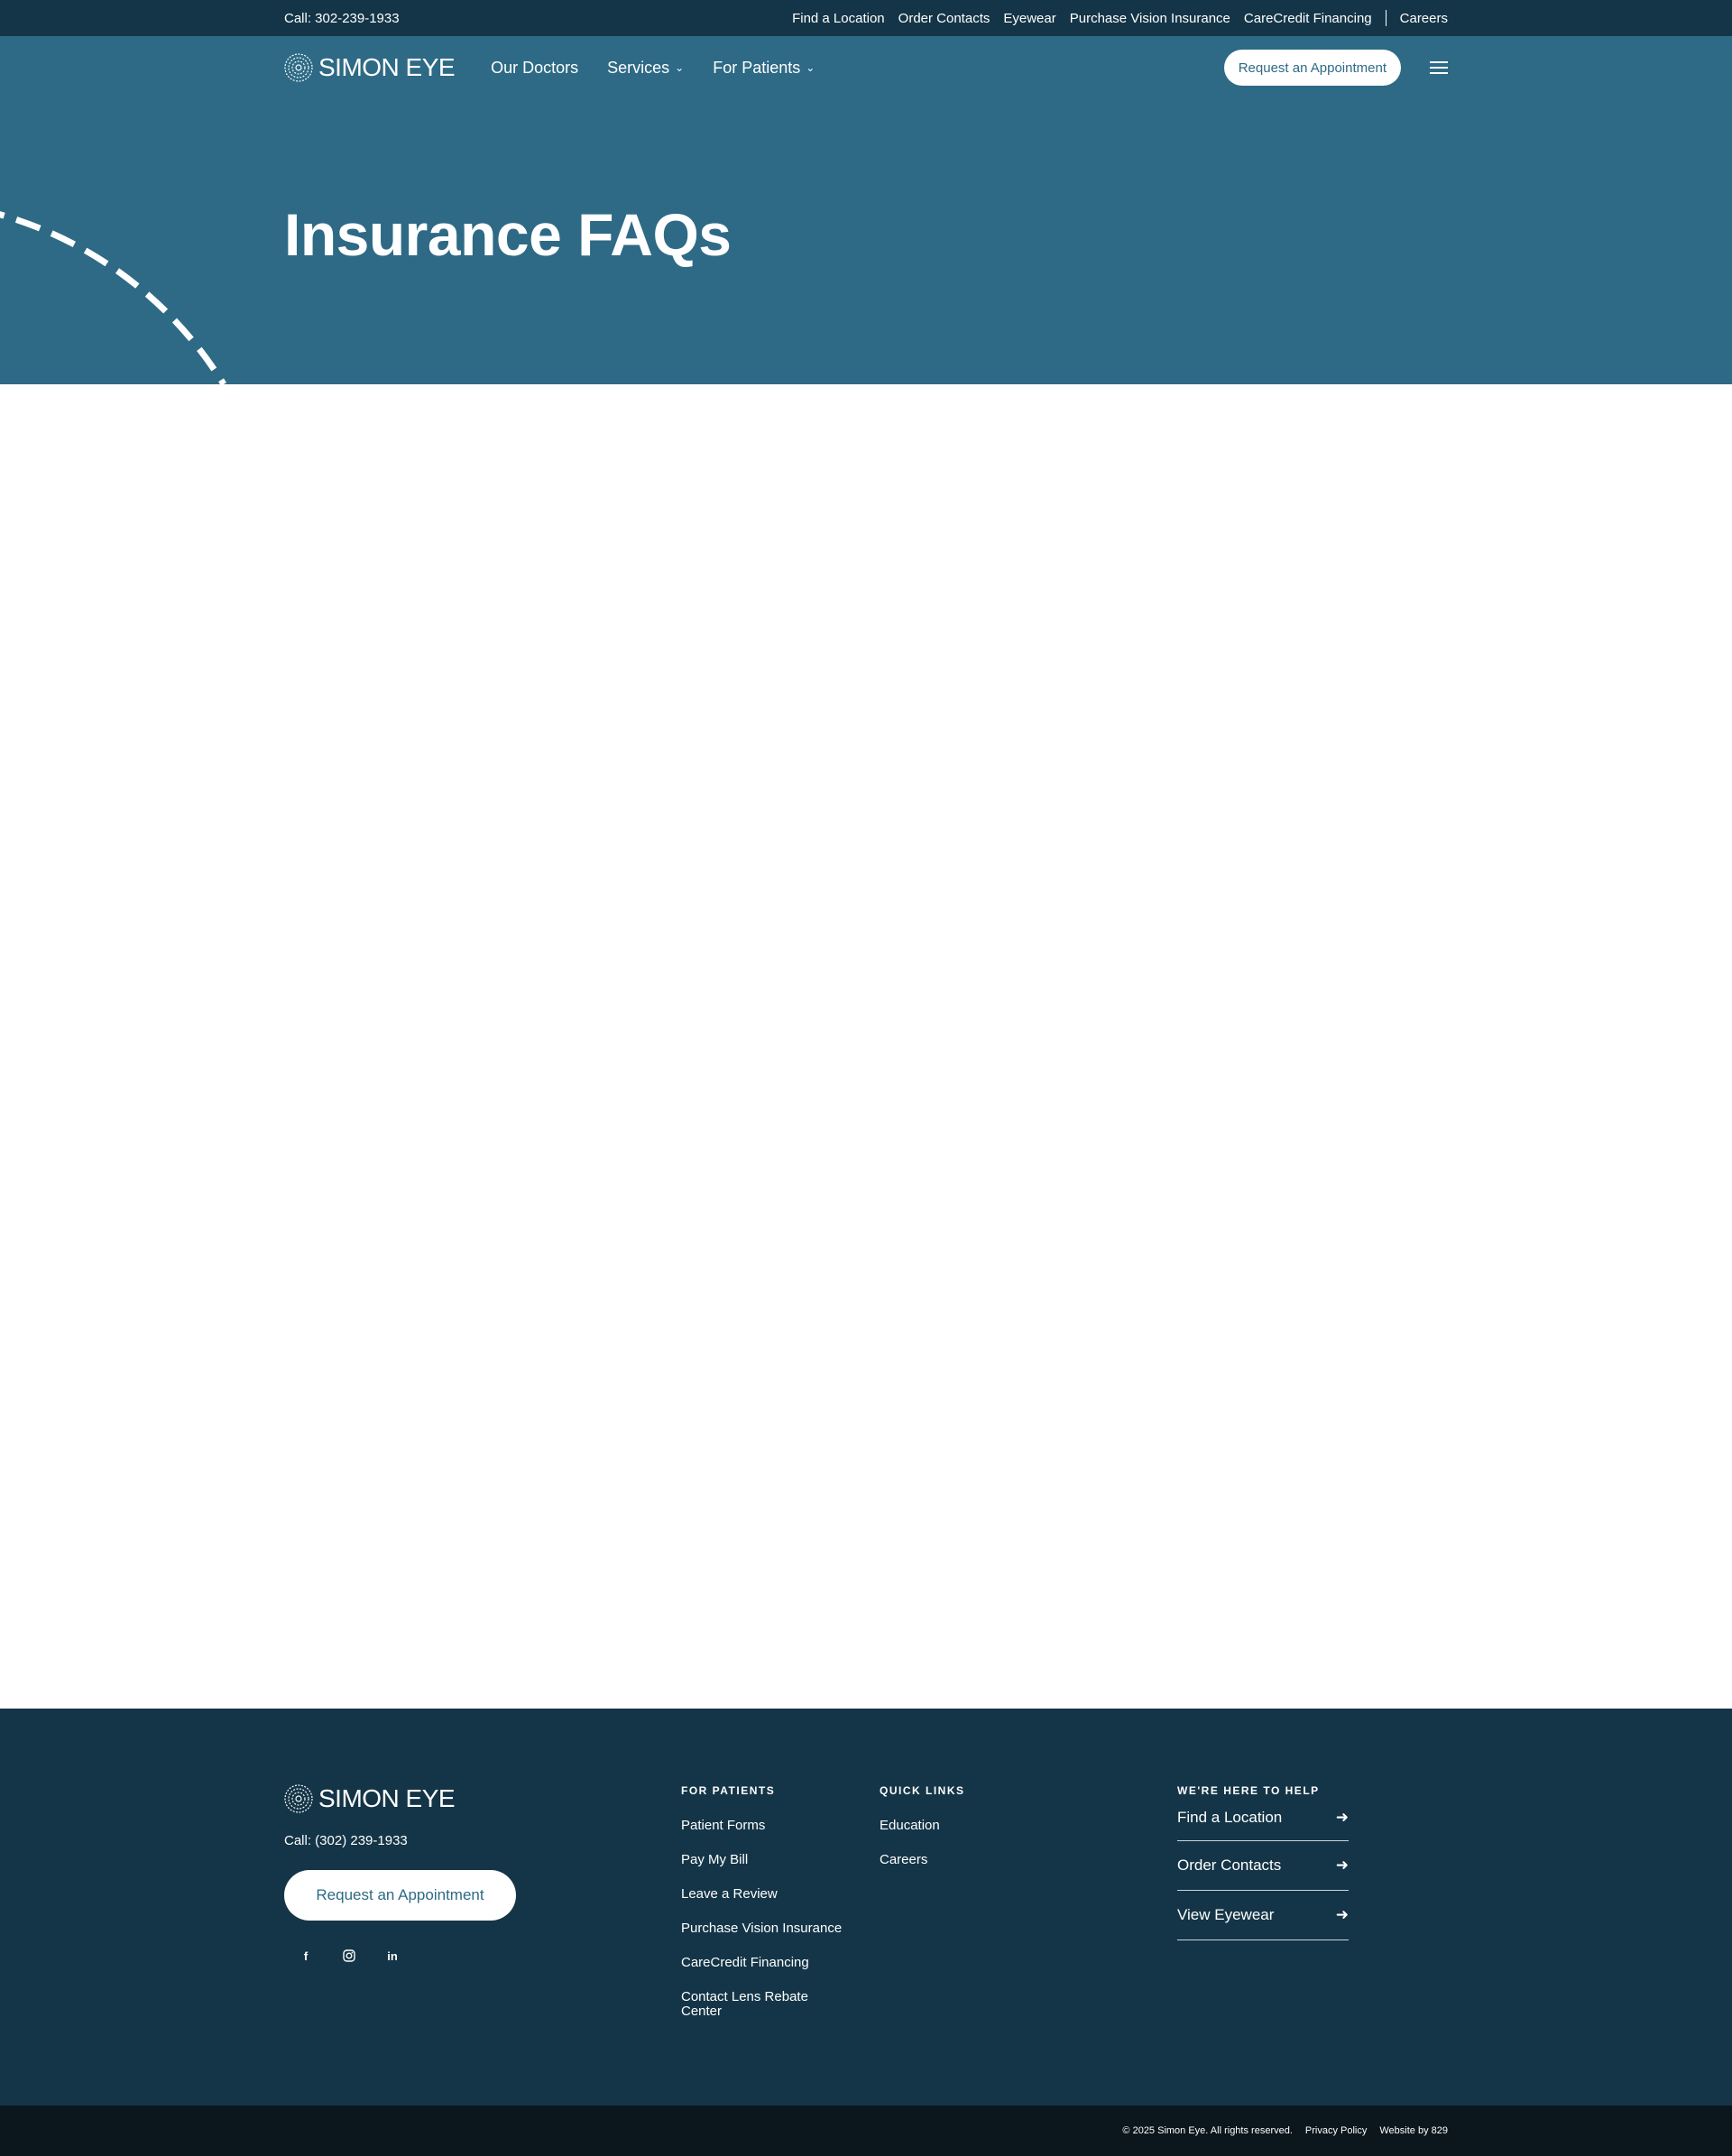 This screenshot has width=1732, height=2156. I want to click on site-logo: SIMON EYE, so click(370, 67).